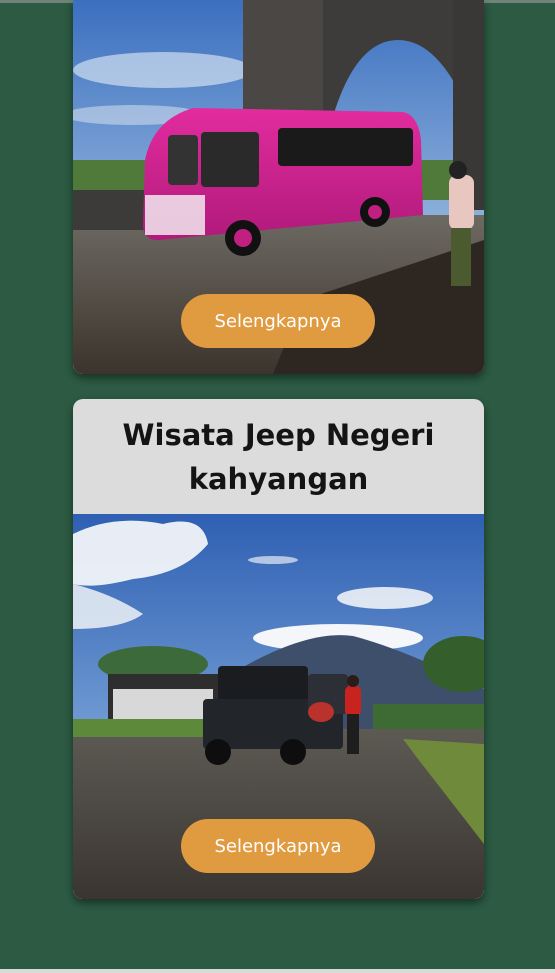  I want to click on card-title: Wisata Jeep Negeri kahyangan, so click(278, 456).